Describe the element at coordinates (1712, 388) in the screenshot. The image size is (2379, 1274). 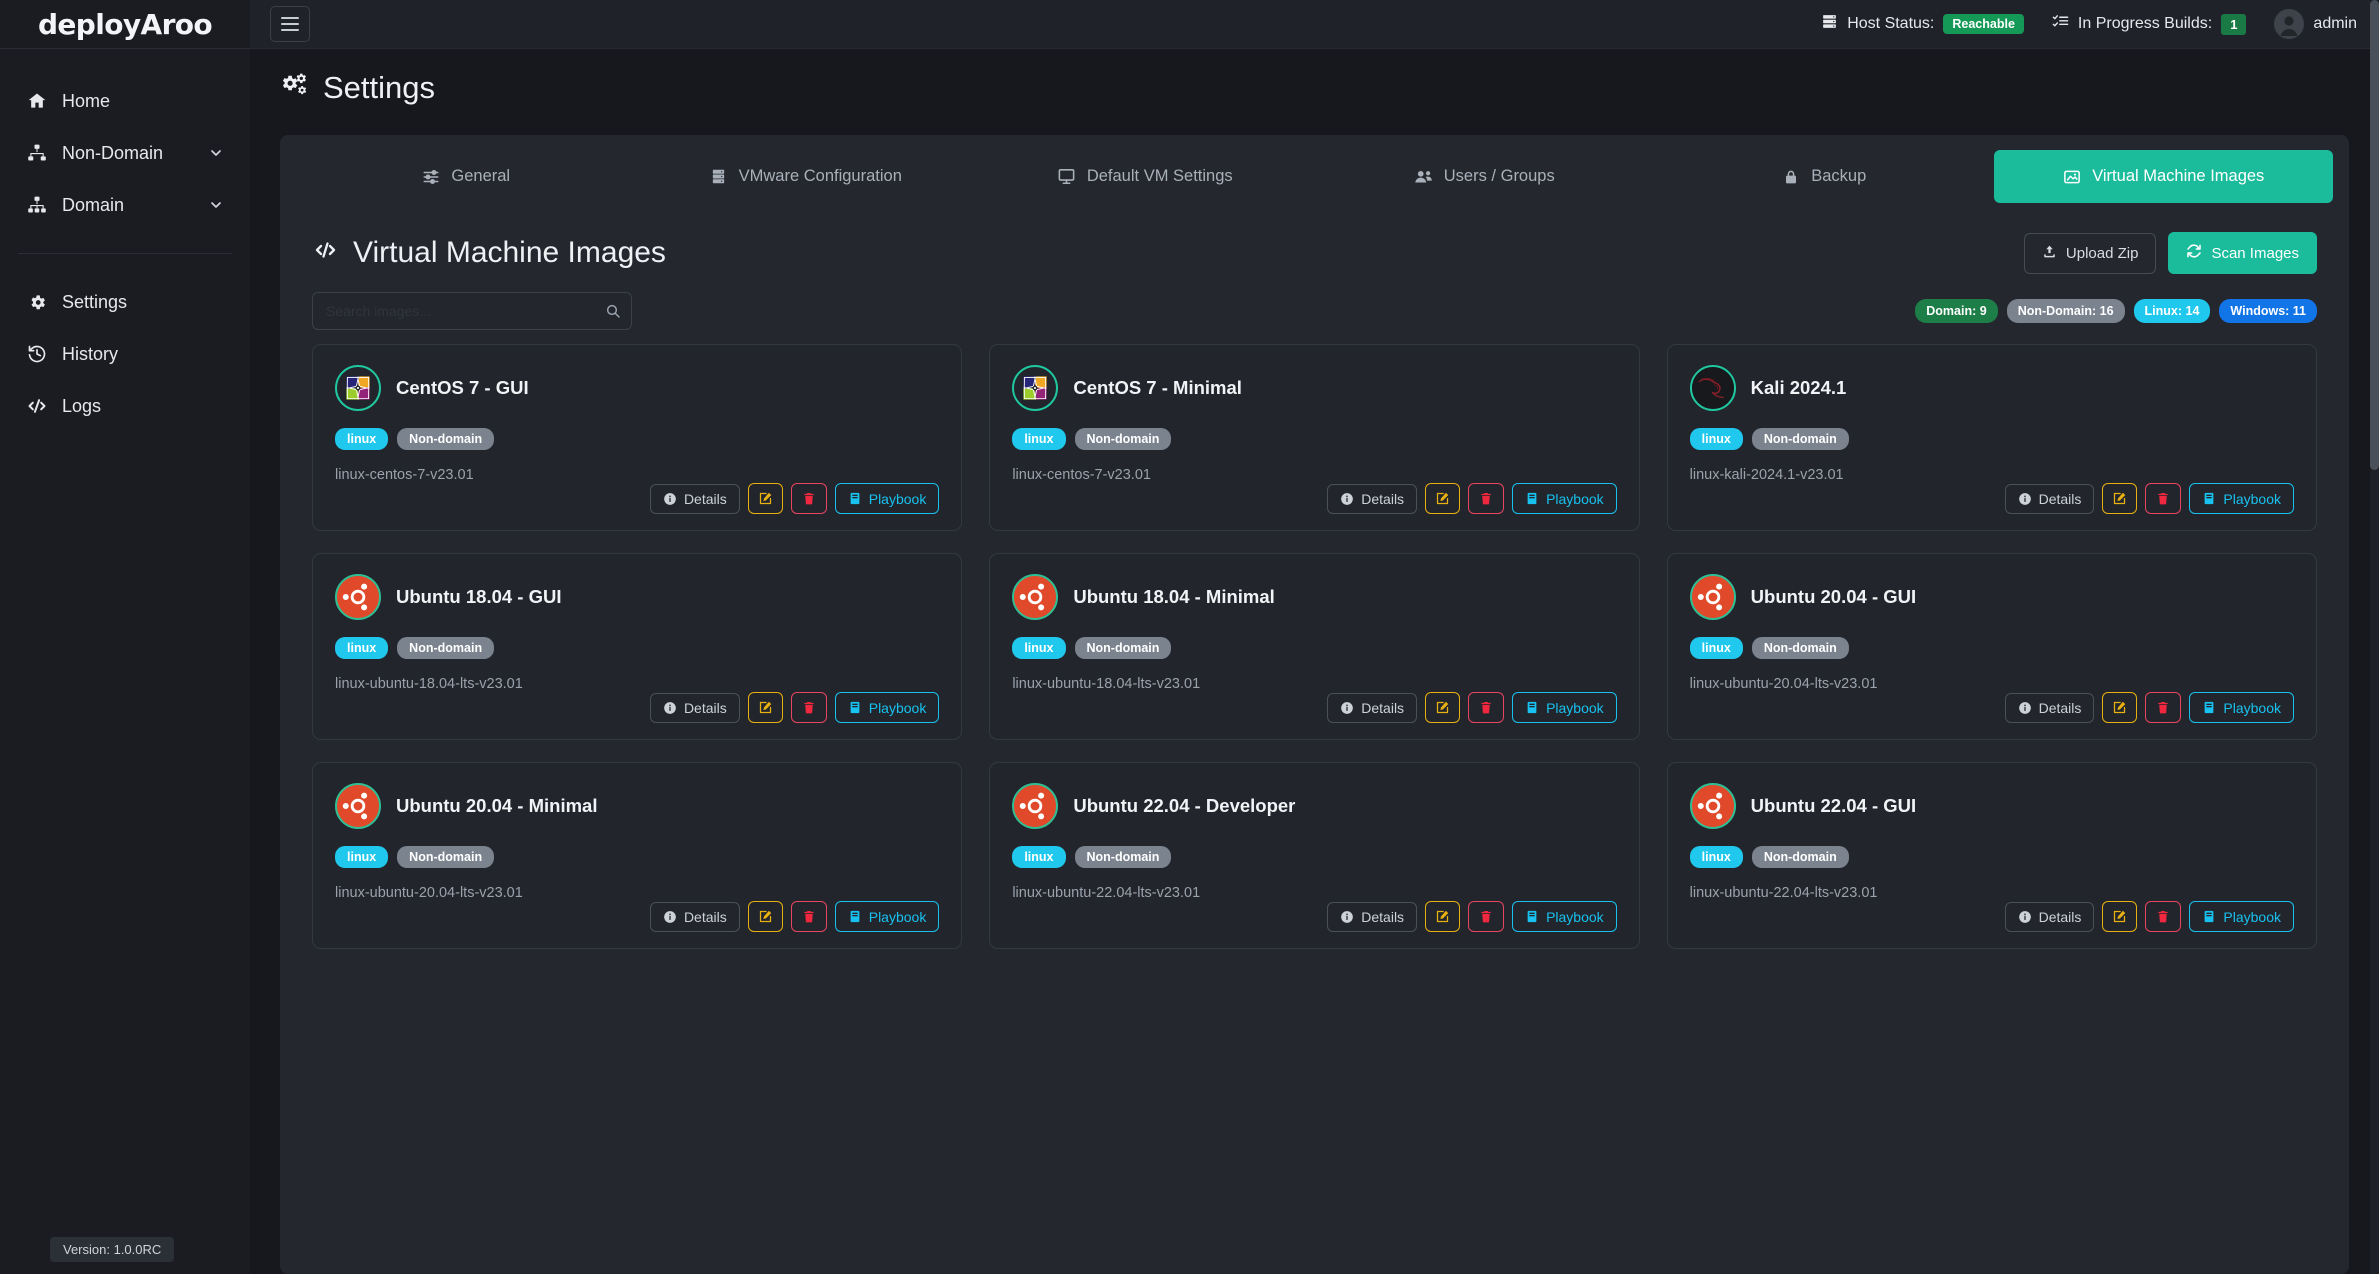
I see `kali-logo-icon` at that location.